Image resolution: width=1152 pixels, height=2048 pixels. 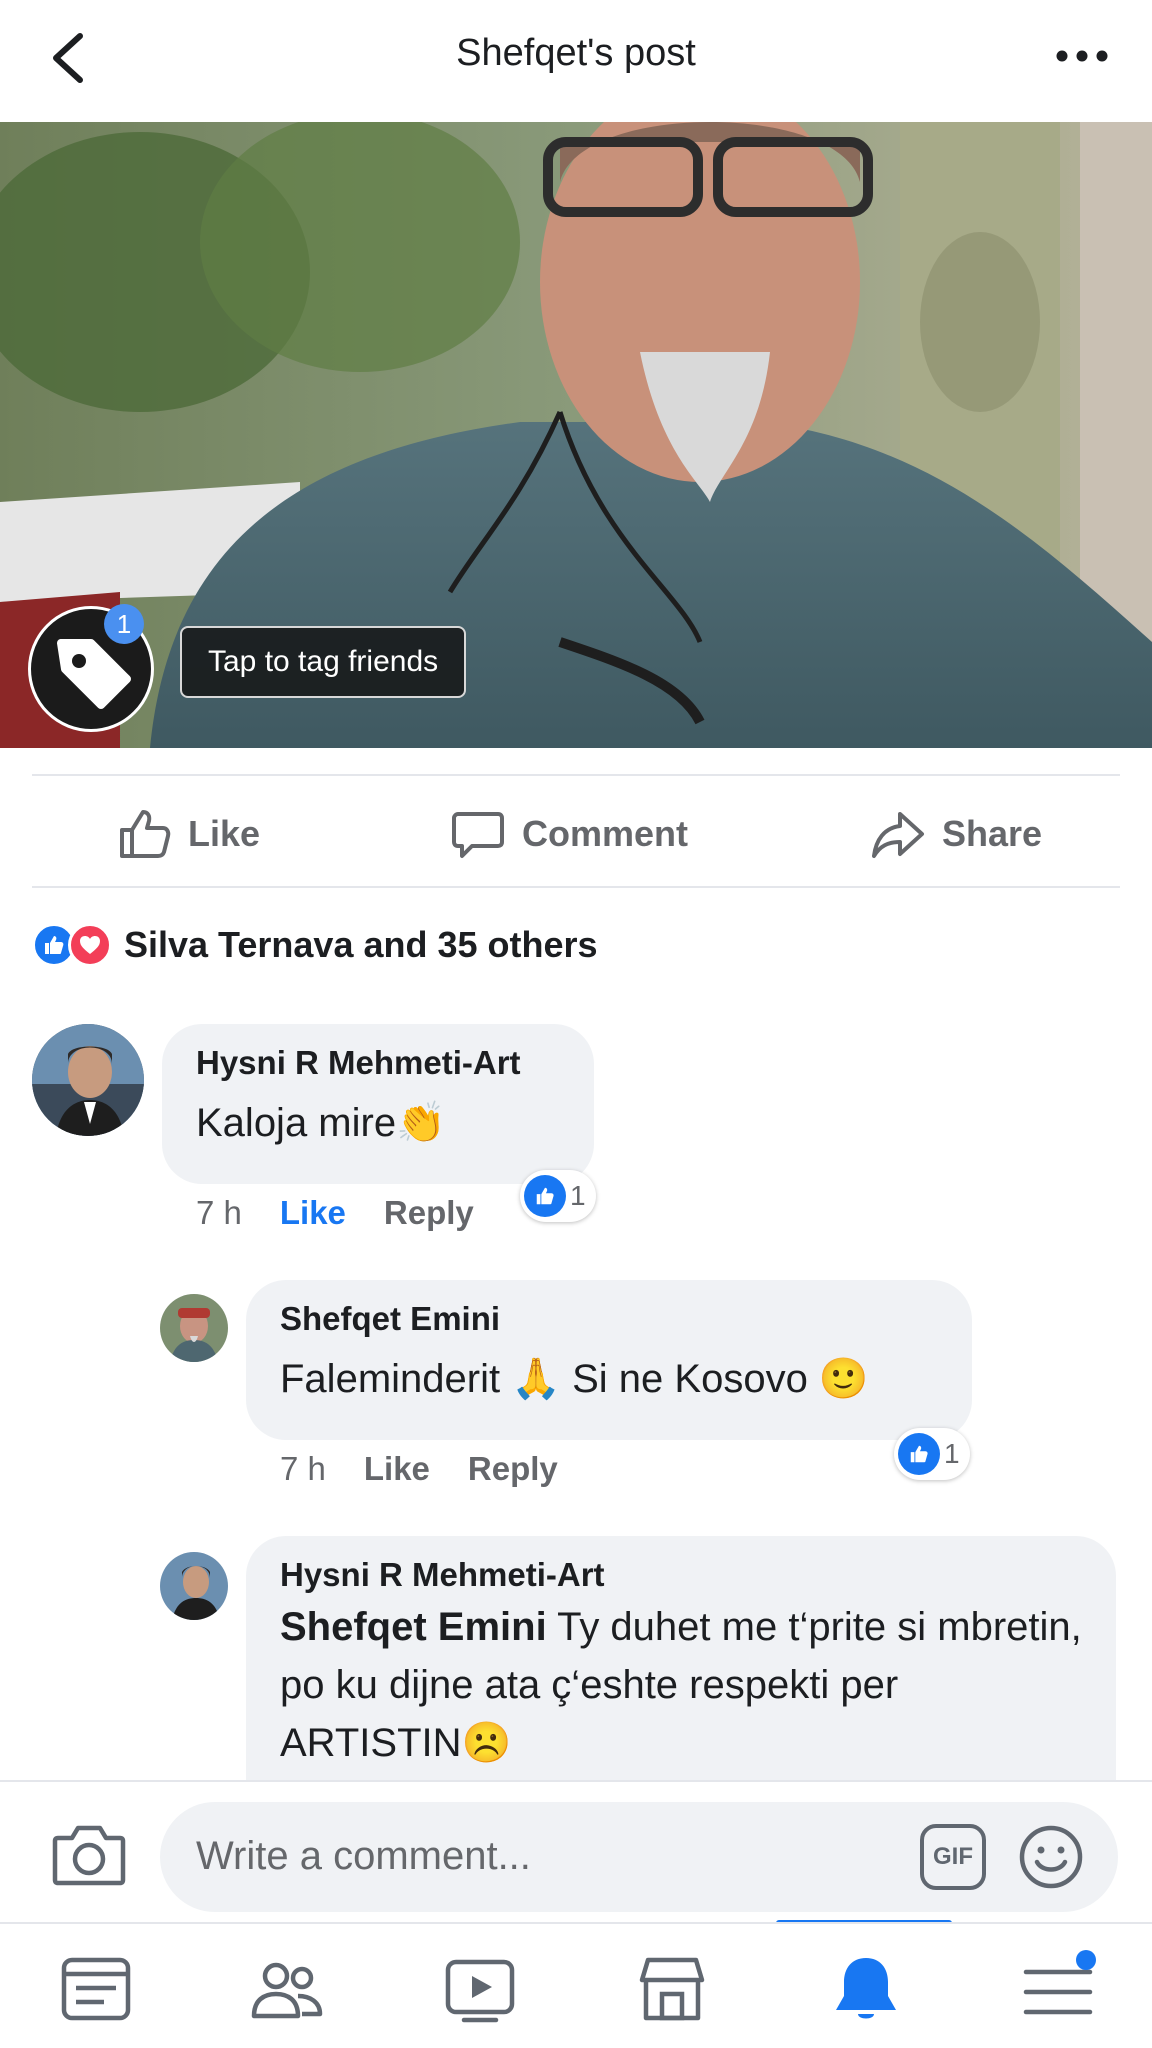 I want to click on comment-button: Comment, so click(x=569, y=834).